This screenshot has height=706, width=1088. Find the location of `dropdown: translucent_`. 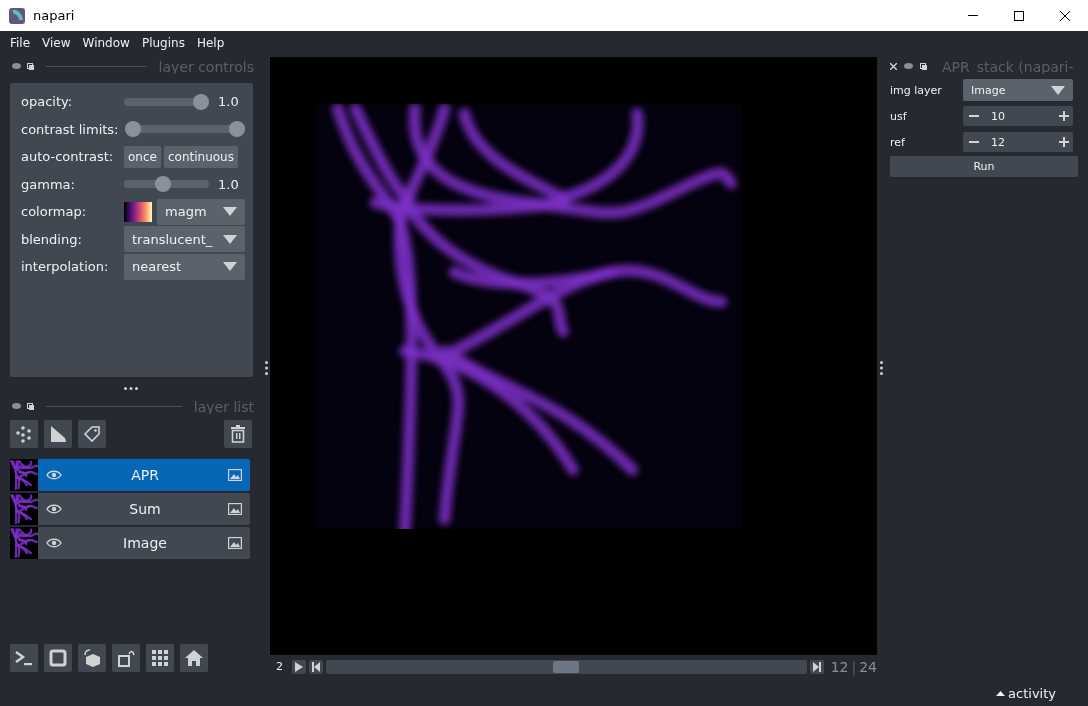

dropdown: translucent_ is located at coordinates (184, 239).